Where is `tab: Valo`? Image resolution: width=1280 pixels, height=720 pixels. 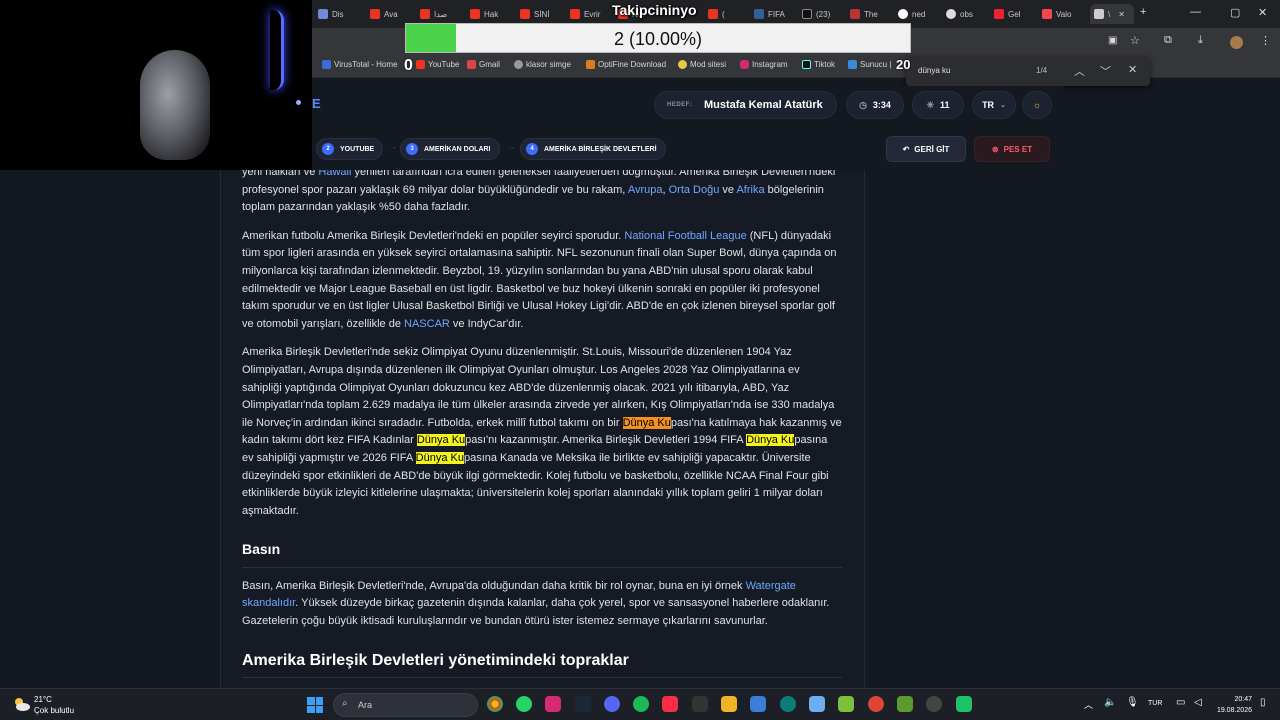
tab: Valo is located at coordinates (1064, 14).